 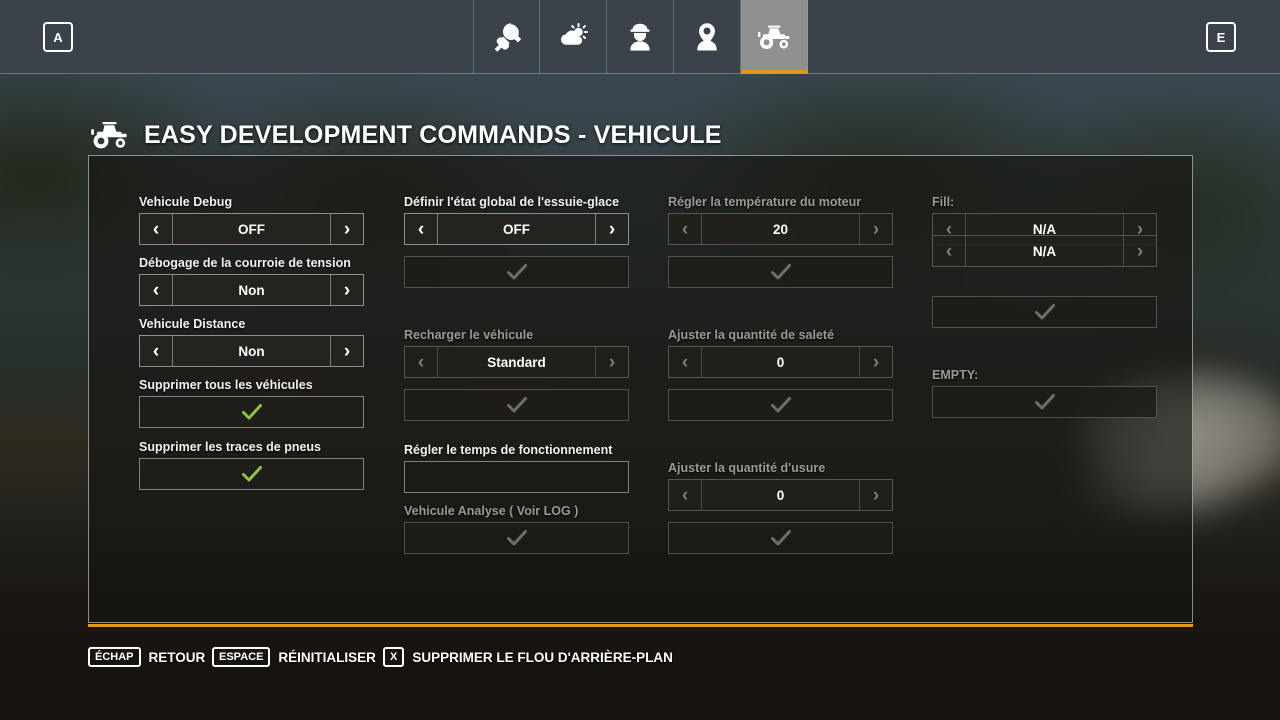 I want to click on key-badge: X, so click(x=394, y=657).